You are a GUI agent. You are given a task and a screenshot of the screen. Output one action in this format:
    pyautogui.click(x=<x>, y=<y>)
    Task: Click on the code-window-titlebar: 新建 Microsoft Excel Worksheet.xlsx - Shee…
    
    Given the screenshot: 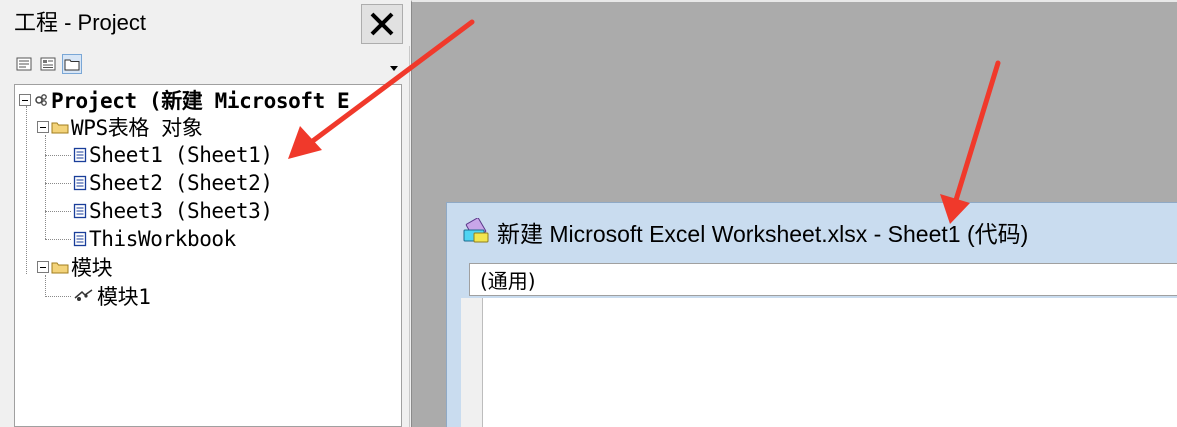 What is the action you would take?
    pyautogui.click(x=812, y=232)
    